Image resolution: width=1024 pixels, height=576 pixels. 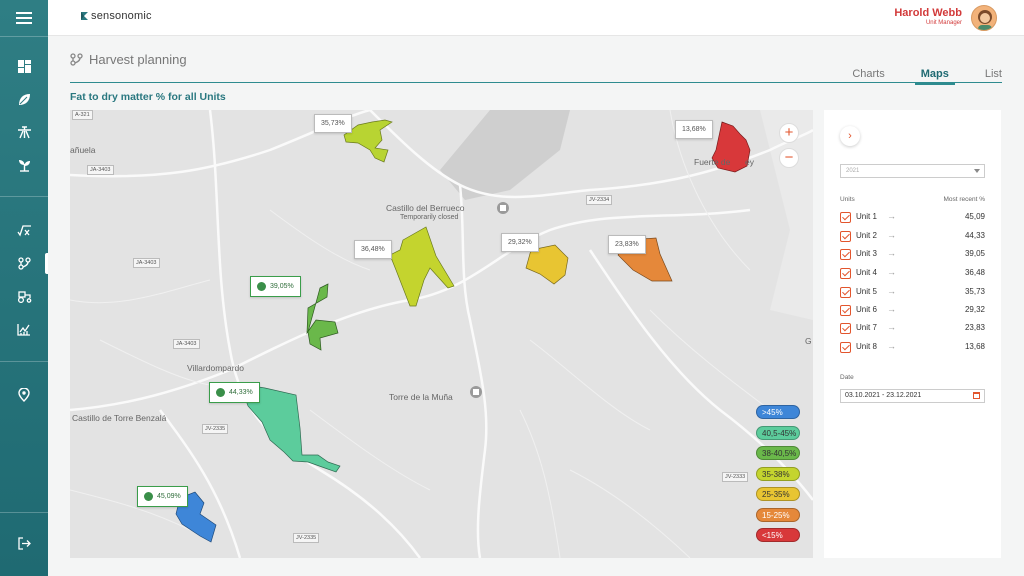 I want to click on year-select: 2021, so click(x=912, y=171).